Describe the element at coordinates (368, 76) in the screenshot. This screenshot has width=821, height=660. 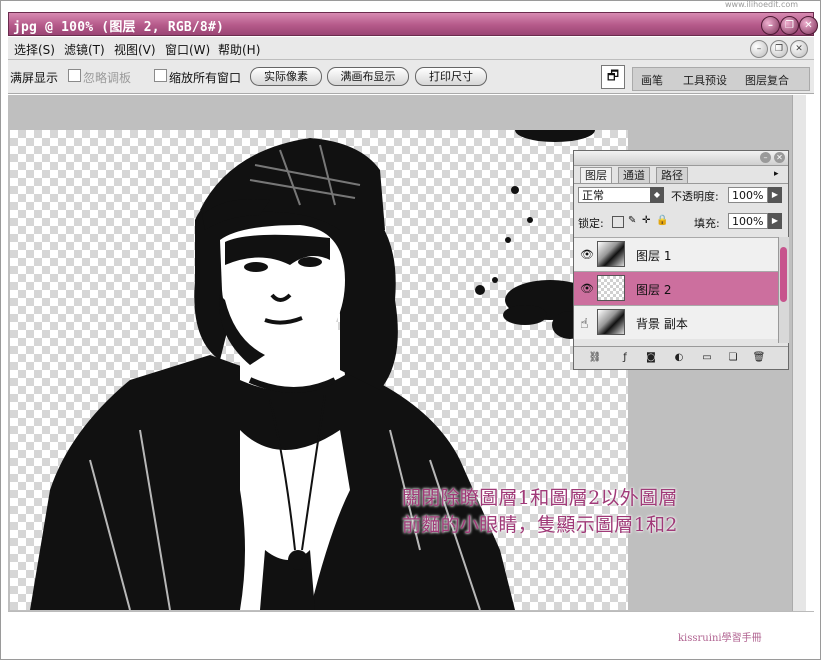
I see `fit-on-screen-button: 满画布显示` at that location.